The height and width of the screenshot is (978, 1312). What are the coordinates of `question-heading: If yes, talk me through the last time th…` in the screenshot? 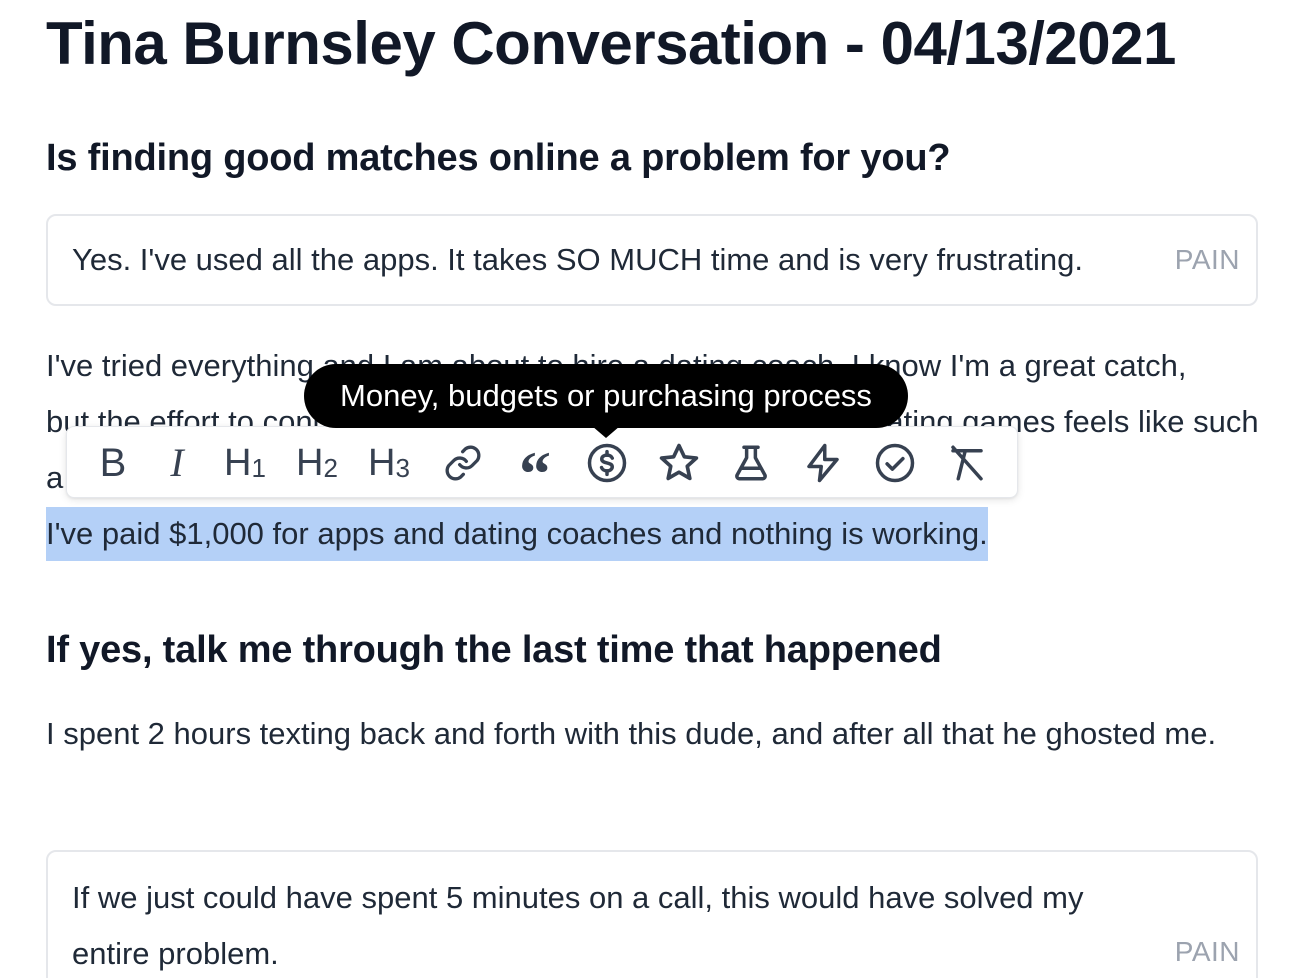 It's located at (494, 650).